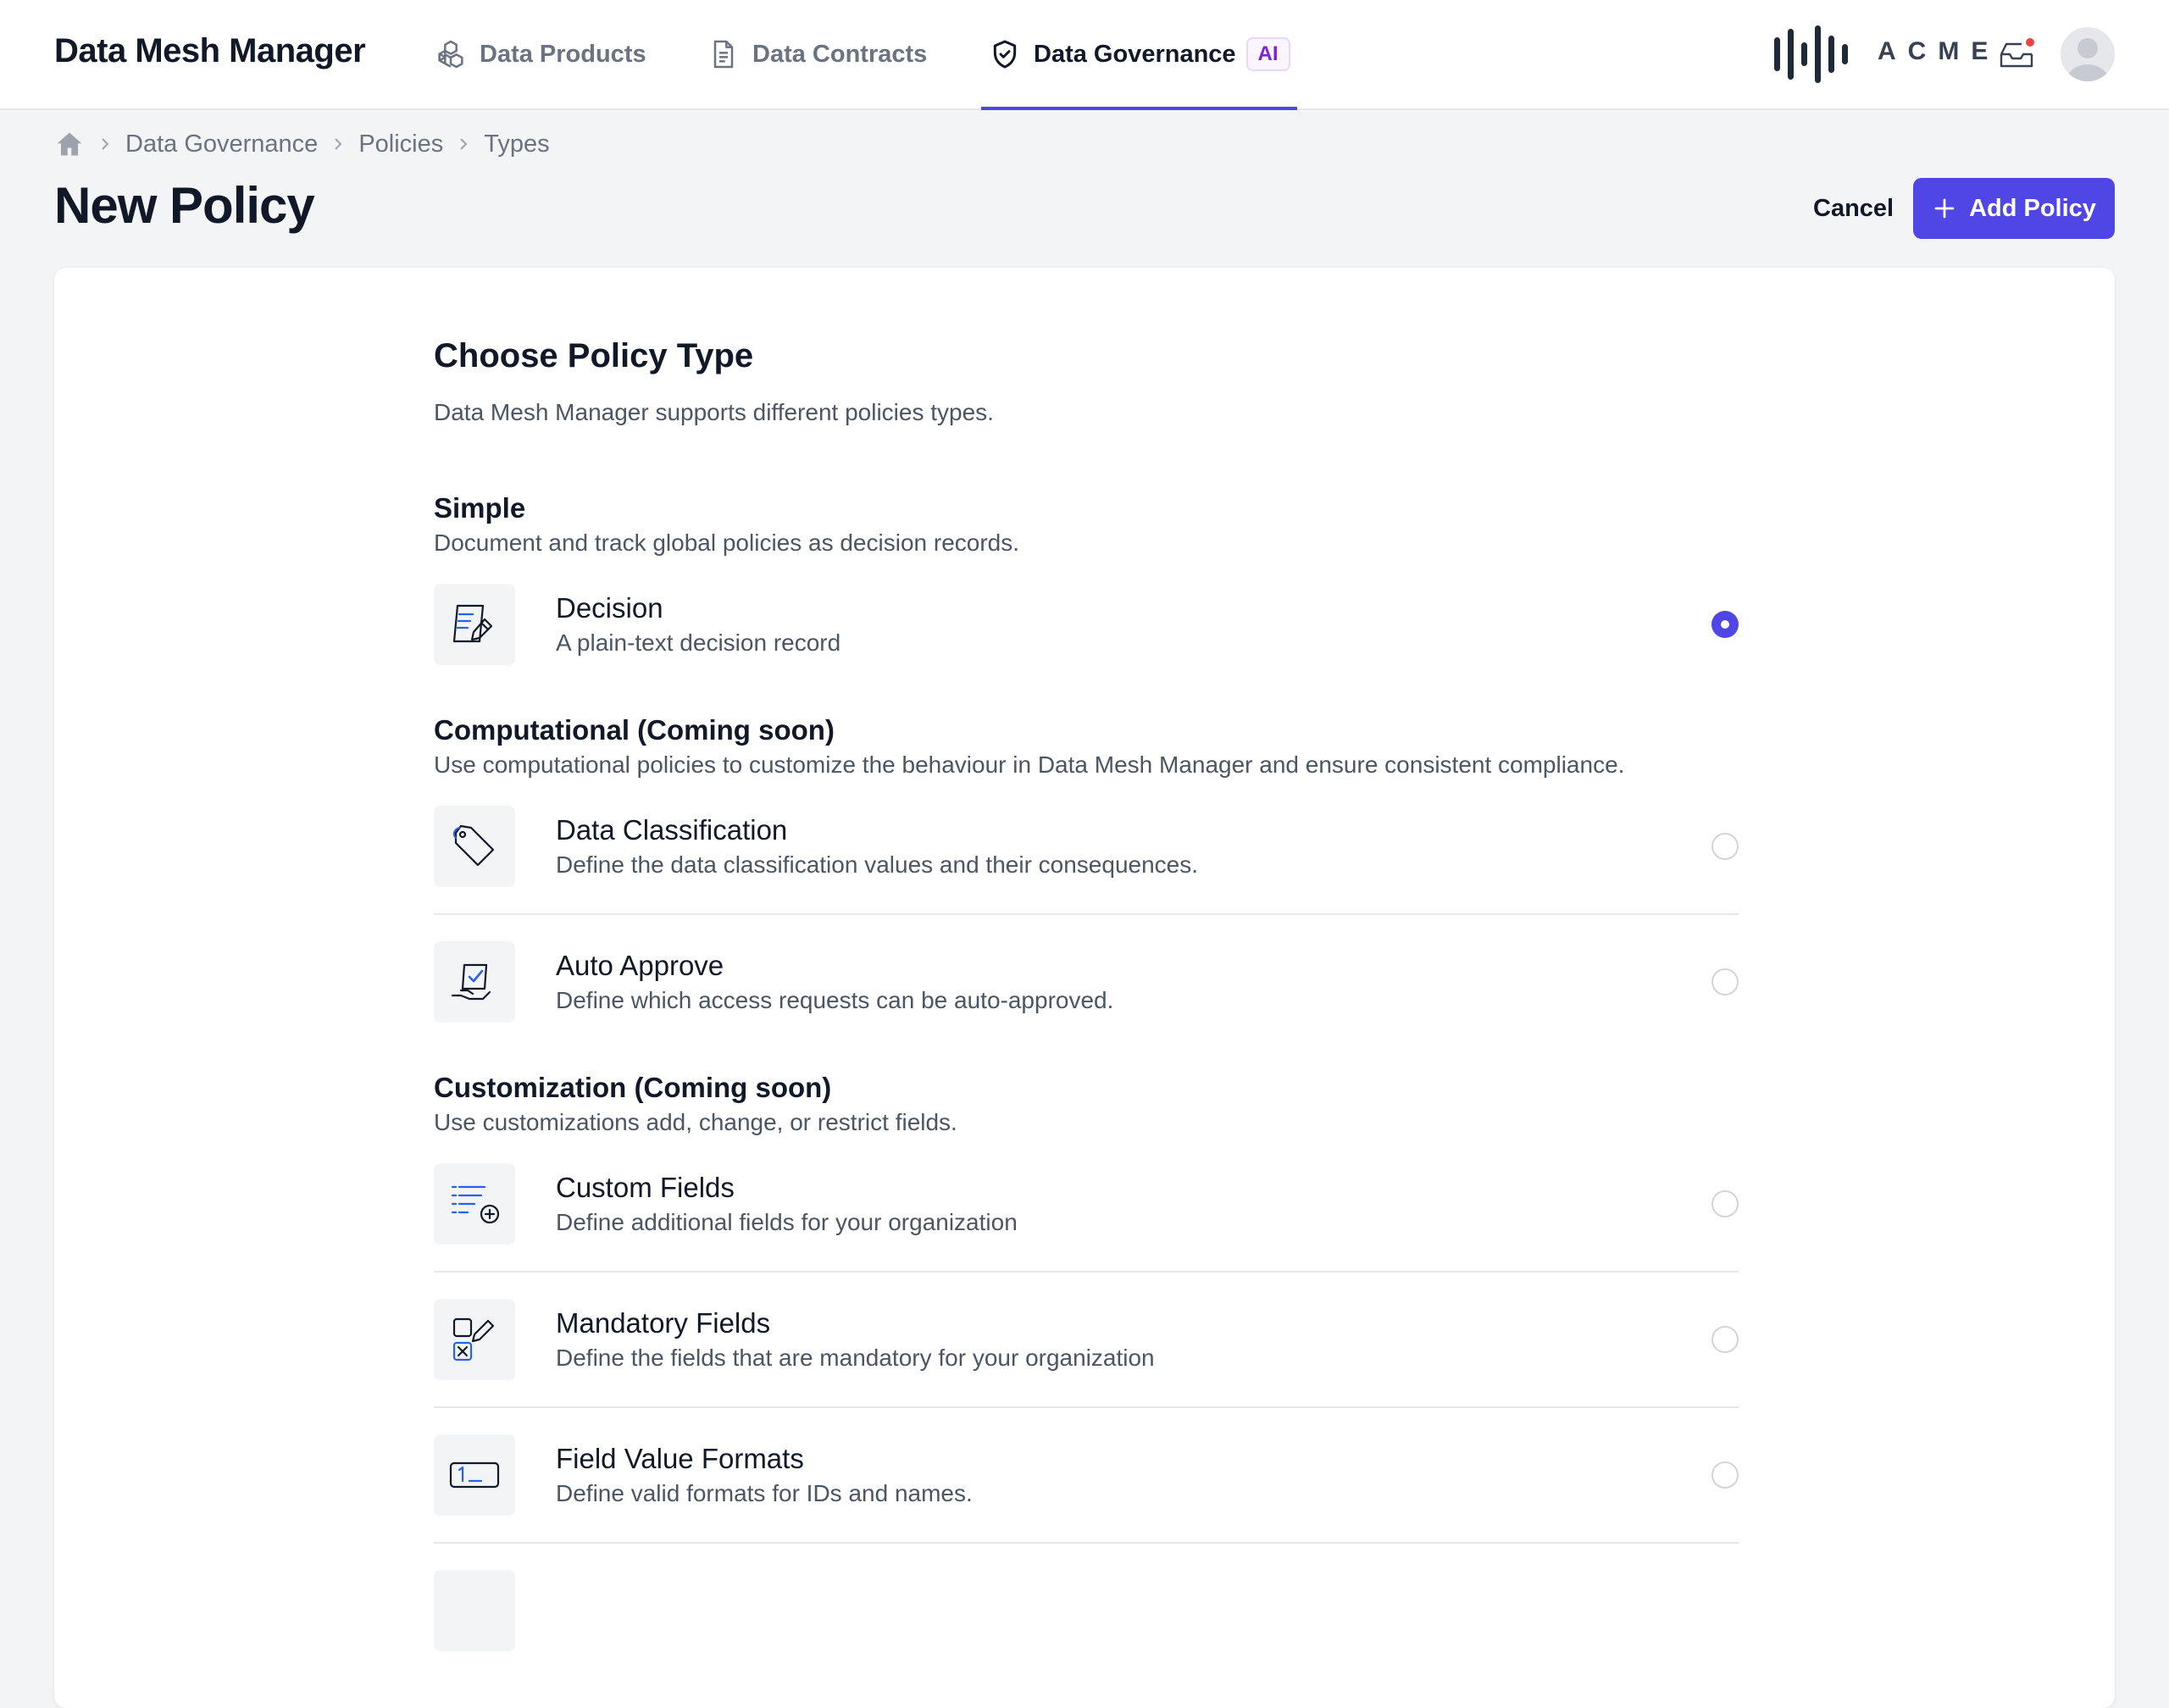 This screenshot has width=2169, height=1708. What do you see at coordinates (840, 54) in the screenshot?
I see `tab-label: Data Contracts` at bounding box center [840, 54].